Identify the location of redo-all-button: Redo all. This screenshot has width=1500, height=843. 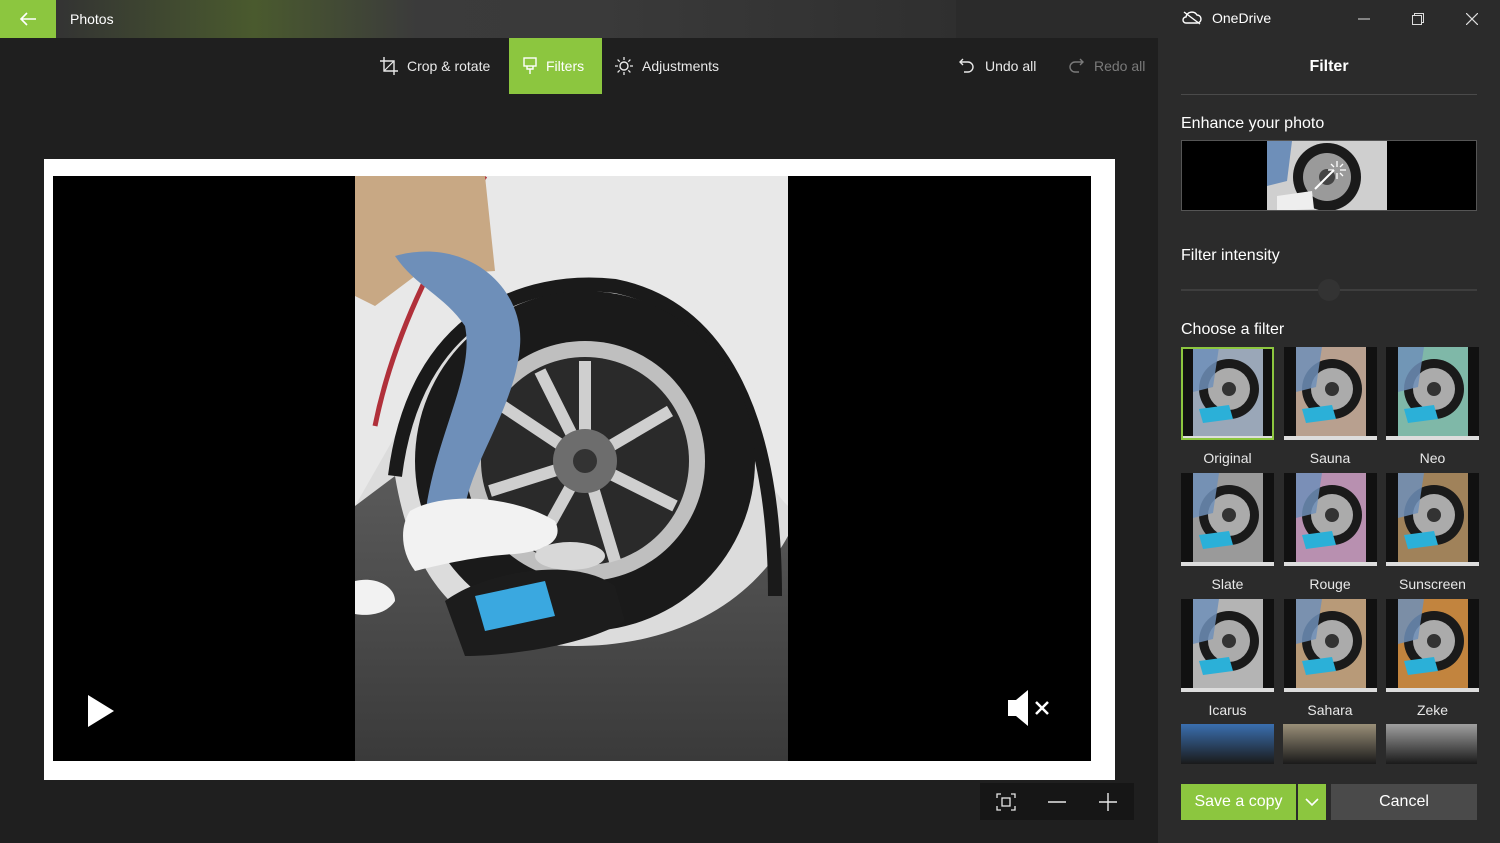
(1106, 66).